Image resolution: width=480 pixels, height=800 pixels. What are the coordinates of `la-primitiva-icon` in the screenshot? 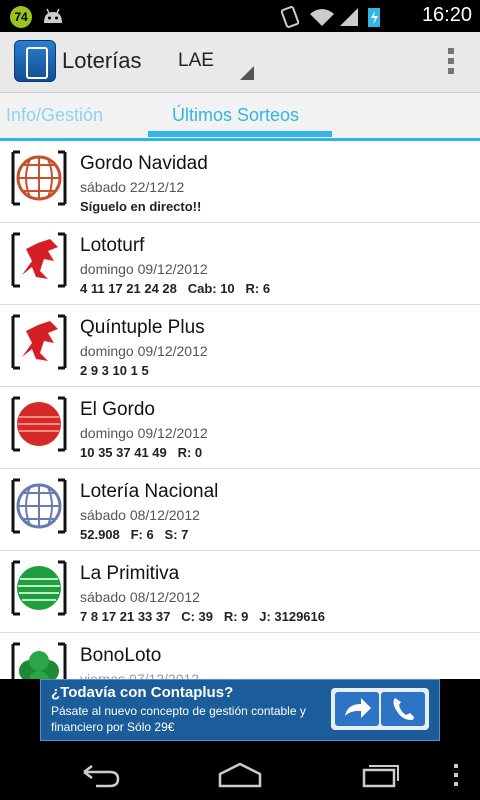 It's located at (39, 588).